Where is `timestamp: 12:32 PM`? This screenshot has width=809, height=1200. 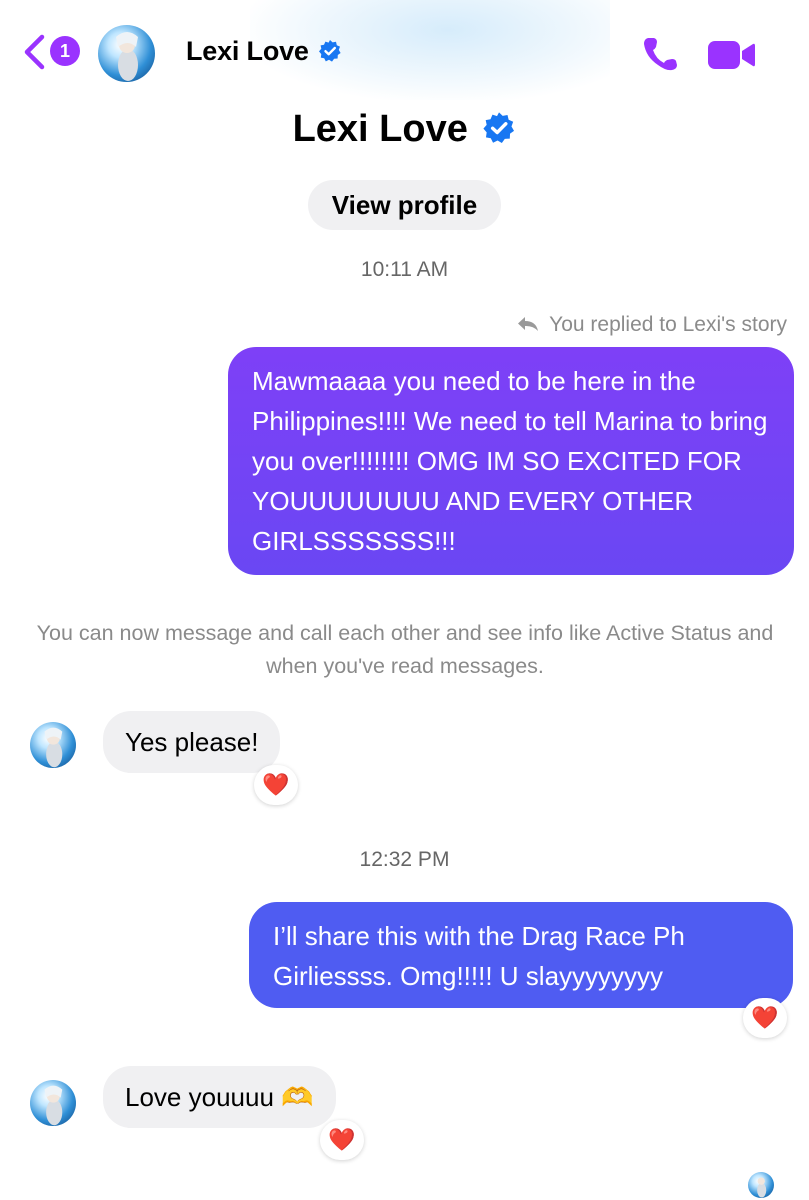 timestamp: 12:32 PM is located at coordinates (404, 859).